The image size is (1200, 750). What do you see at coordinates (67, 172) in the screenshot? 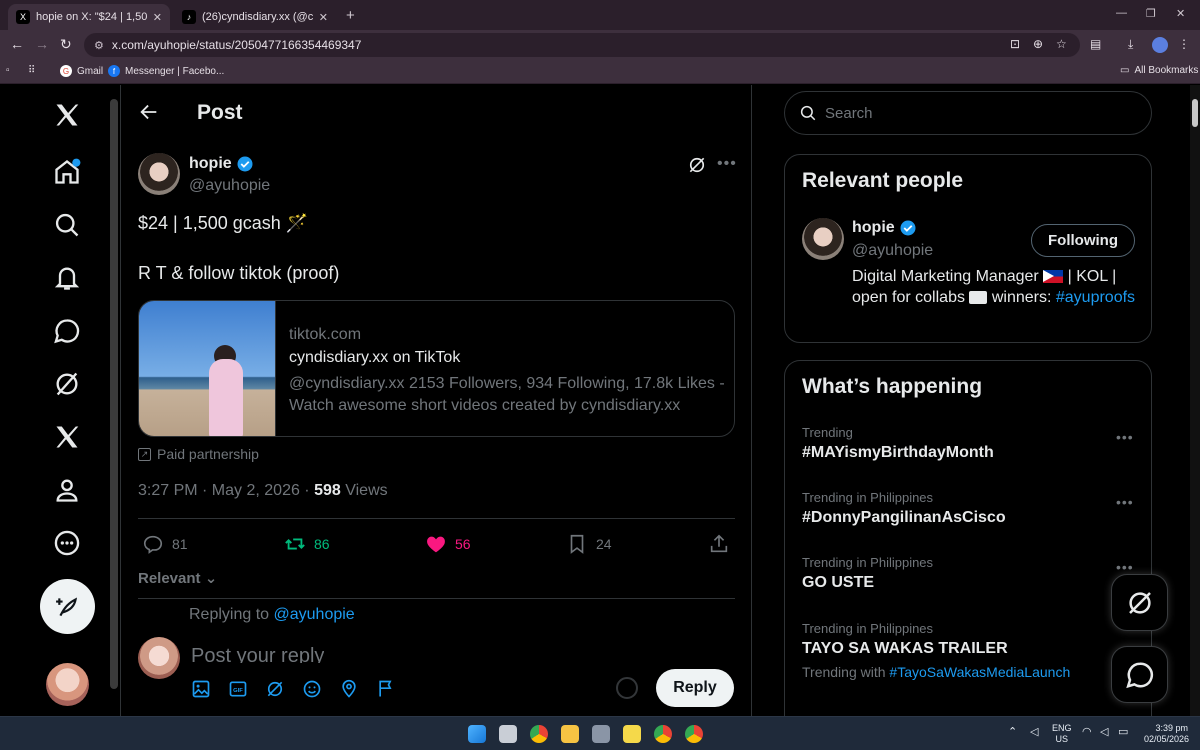
I see `home-icon` at bounding box center [67, 172].